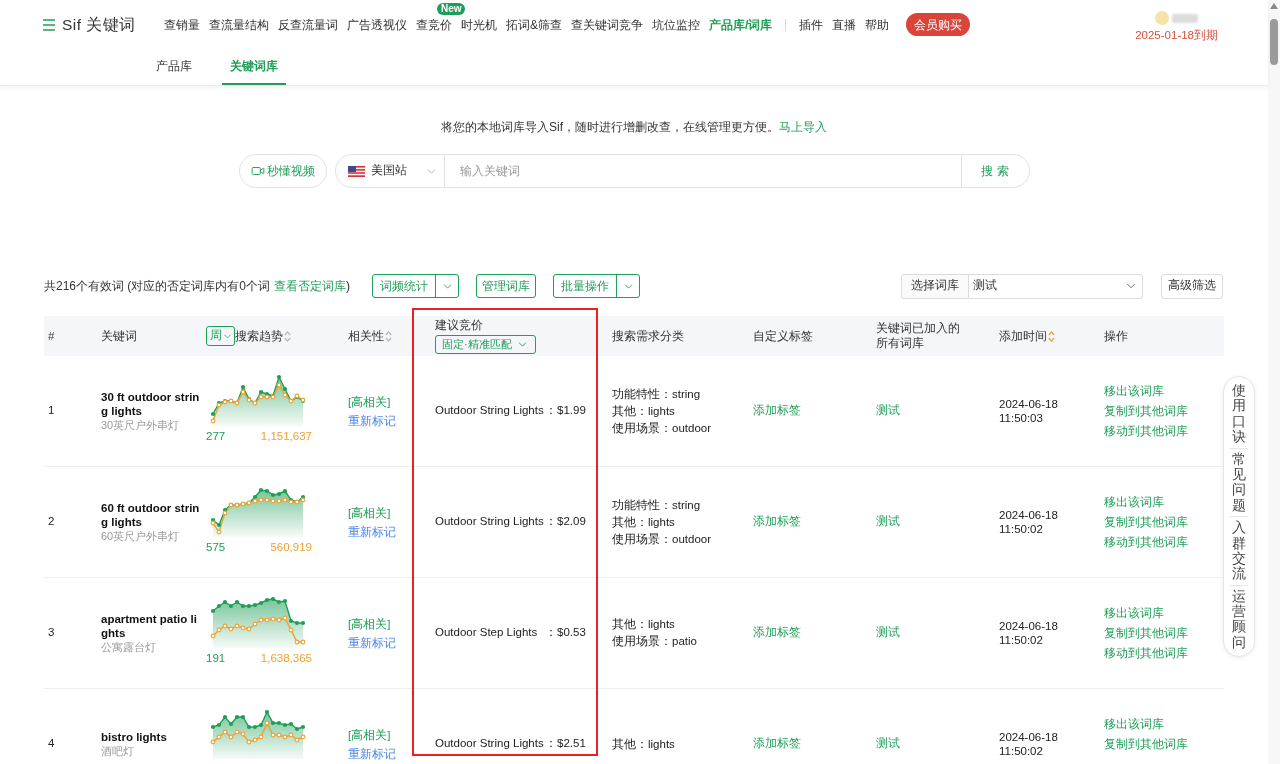  Describe the element at coordinates (310, 286) in the screenshot. I see `negative-library-link: 查看否定词库` at that location.